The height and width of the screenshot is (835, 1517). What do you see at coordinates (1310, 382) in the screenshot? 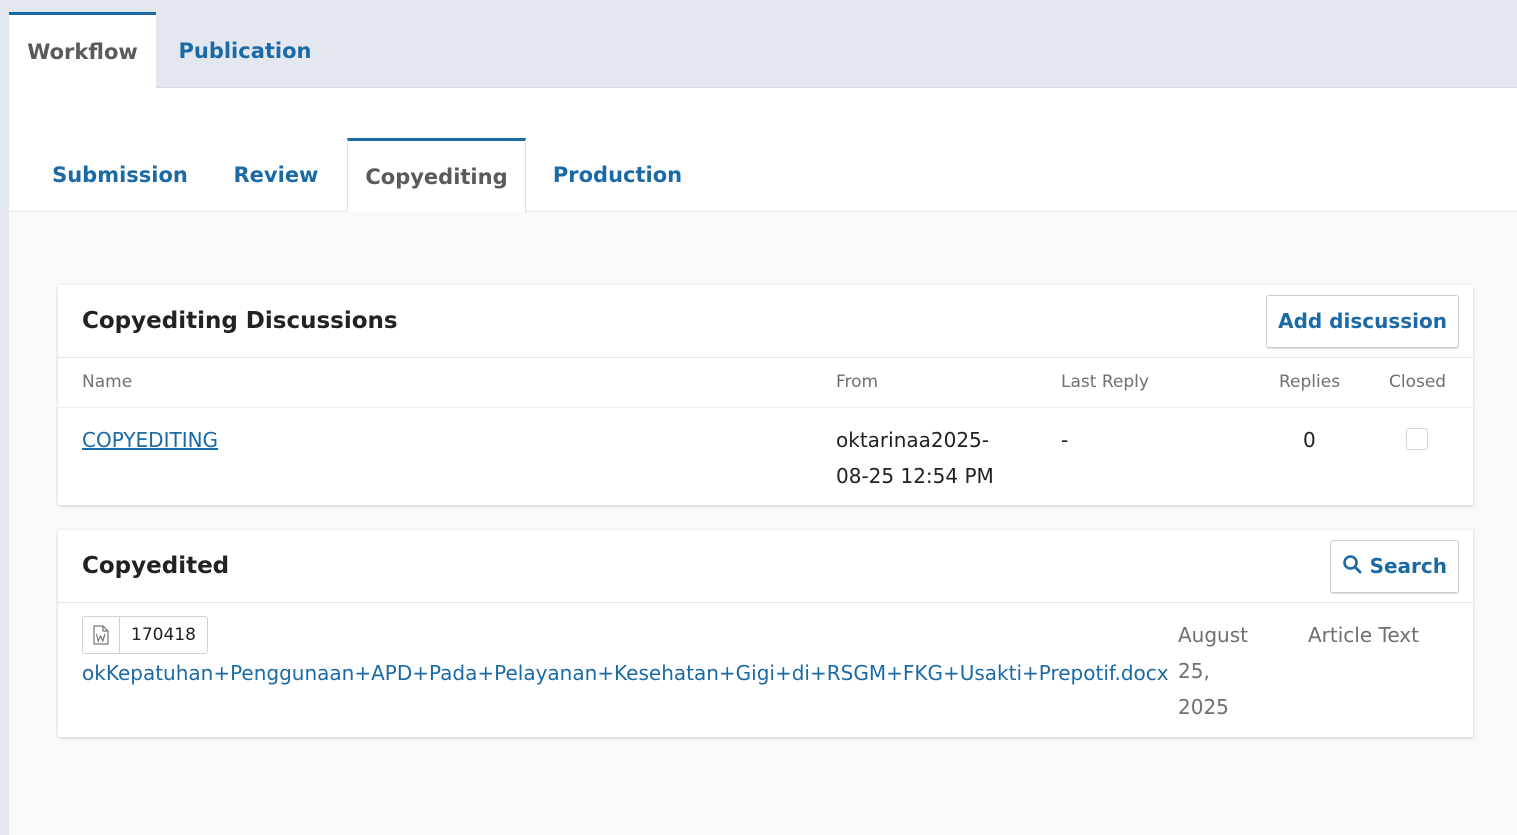
I see `column-replies: Replies` at bounding box center [1310, 382].